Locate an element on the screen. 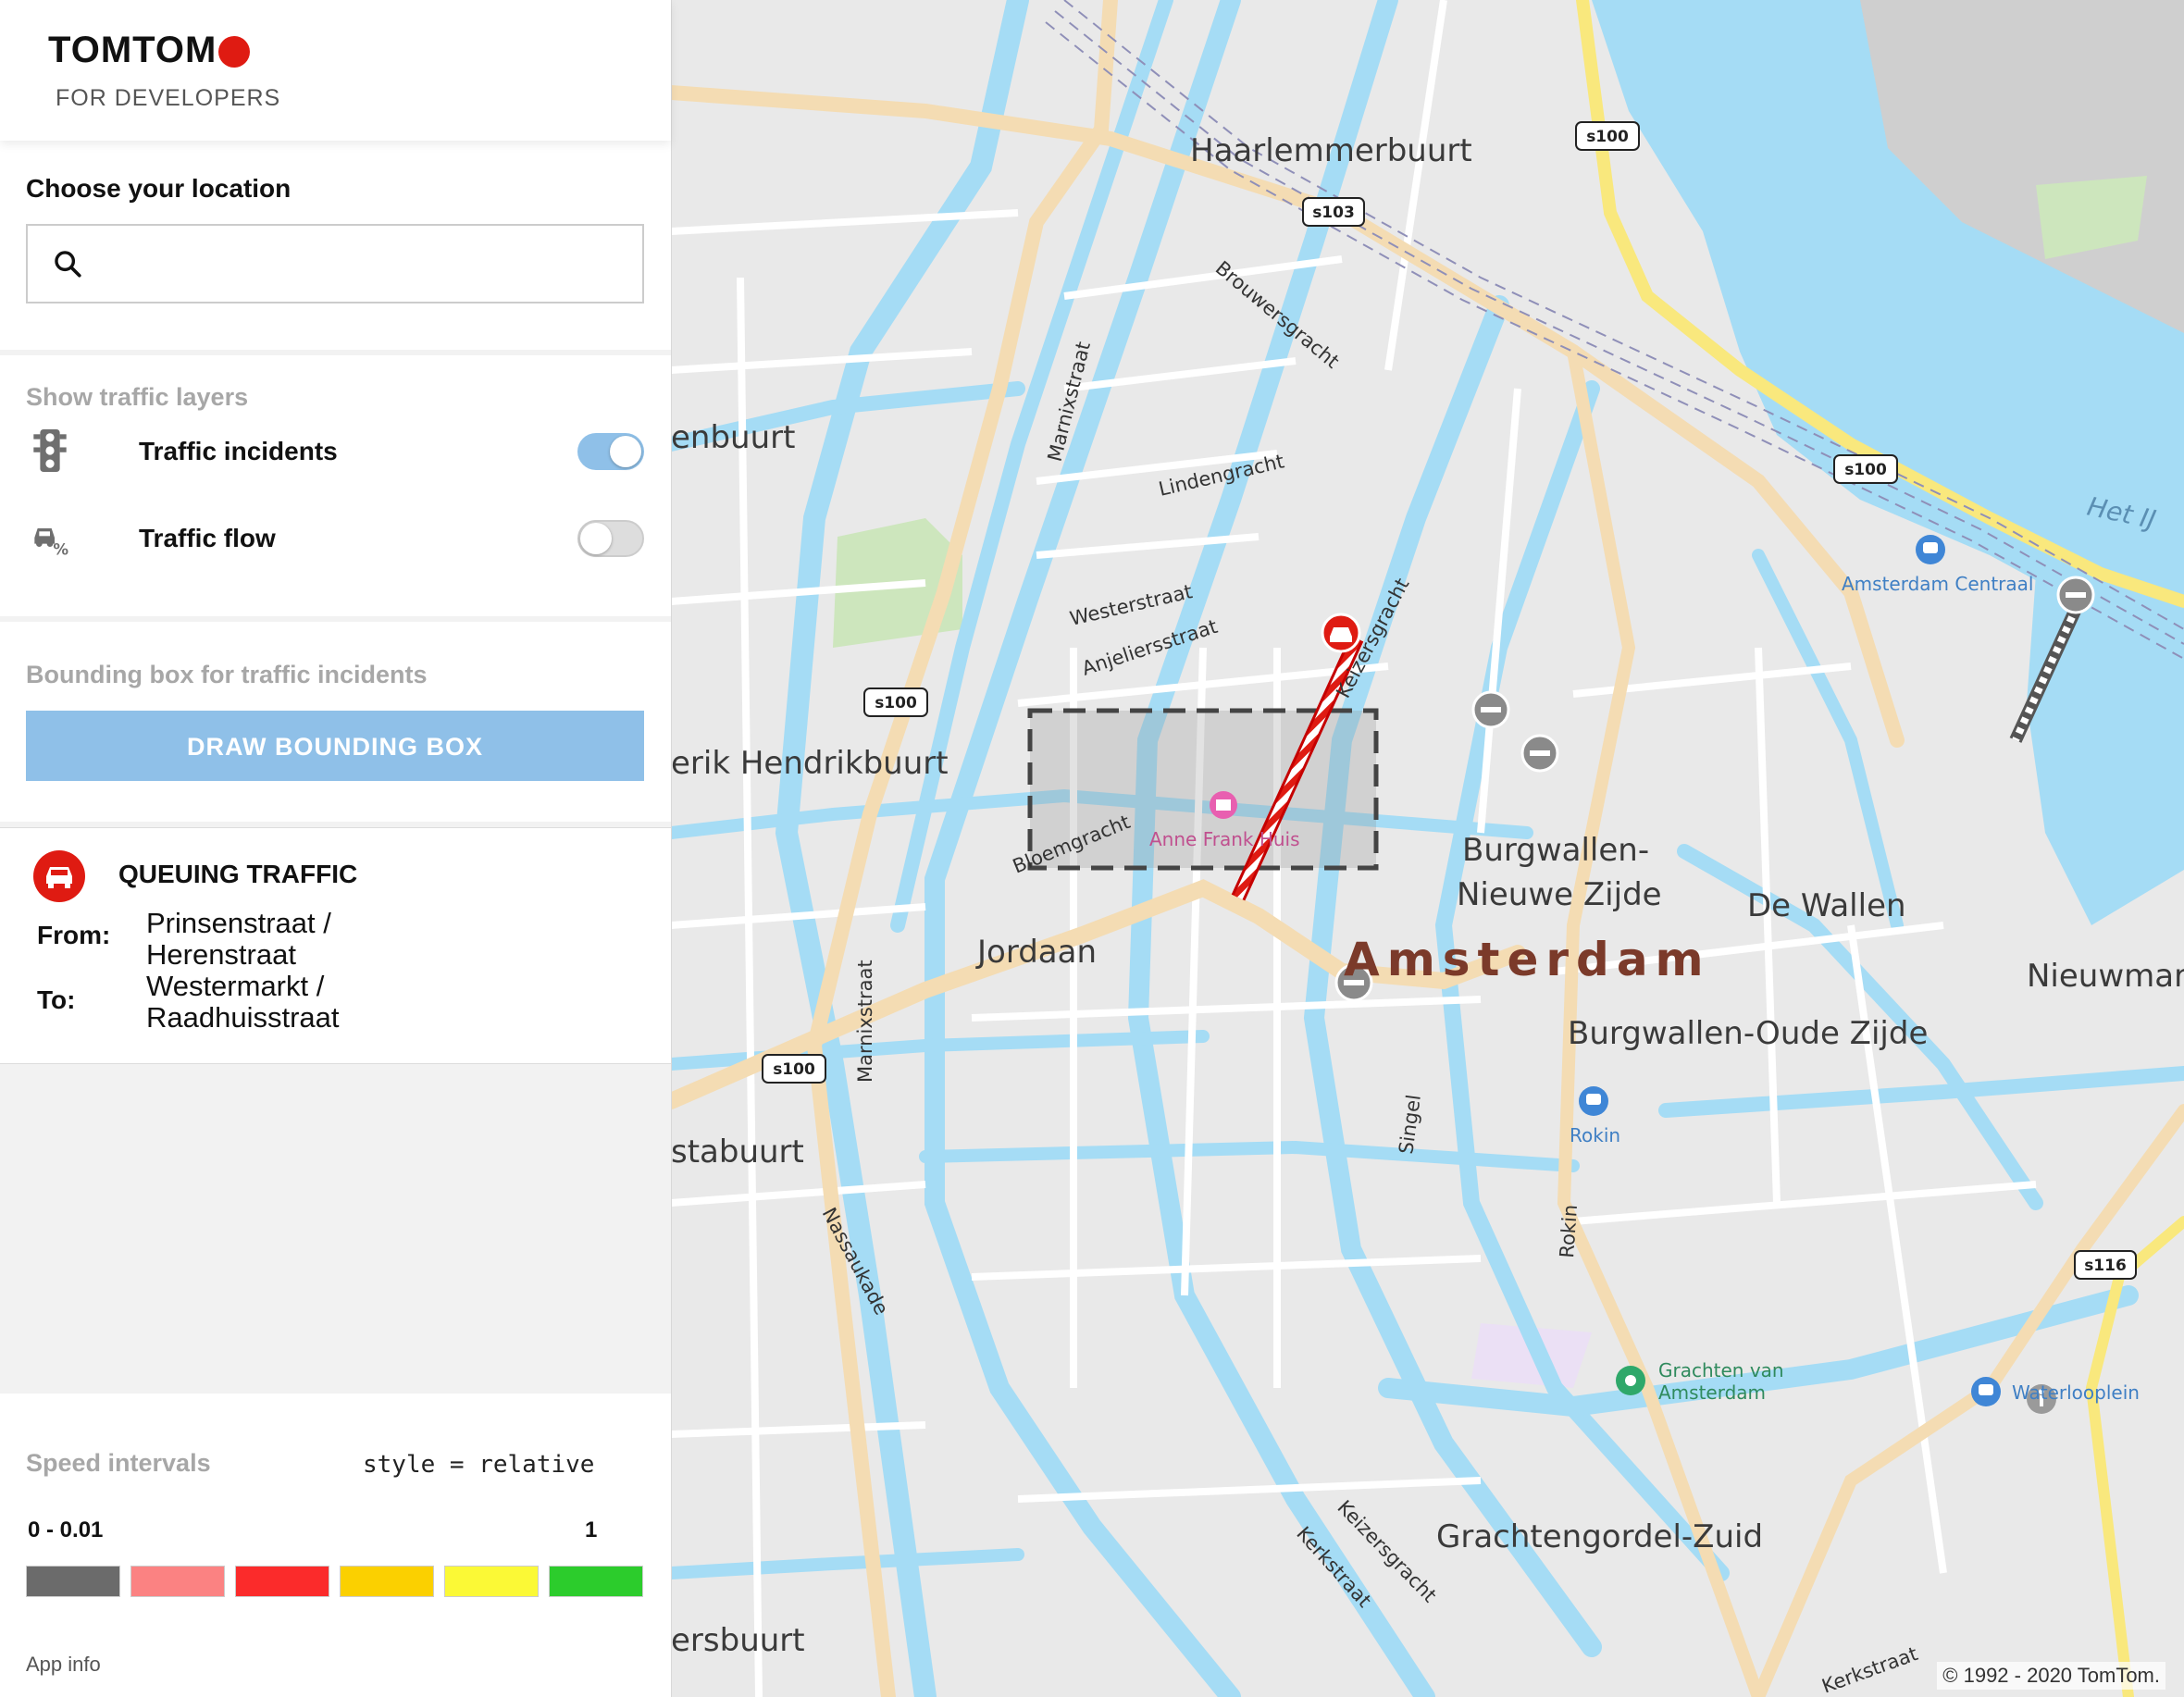 The width and height of the screenshot is (2184, 1697). incident-from-label: From: is located at coordinates (74, 935).